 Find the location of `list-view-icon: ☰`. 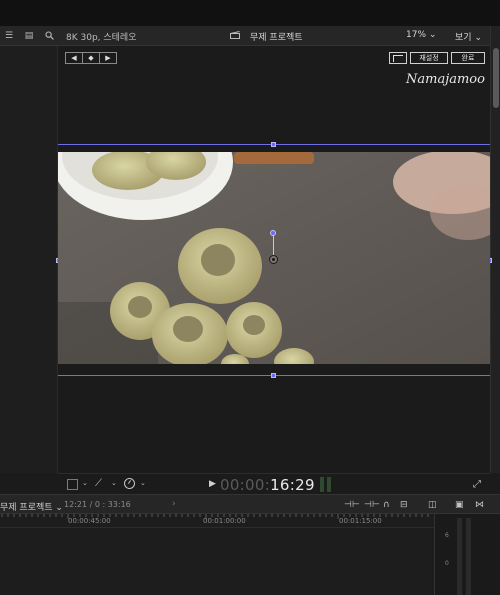

list-view-icon: ☰ is located at coordinates (9, 36).